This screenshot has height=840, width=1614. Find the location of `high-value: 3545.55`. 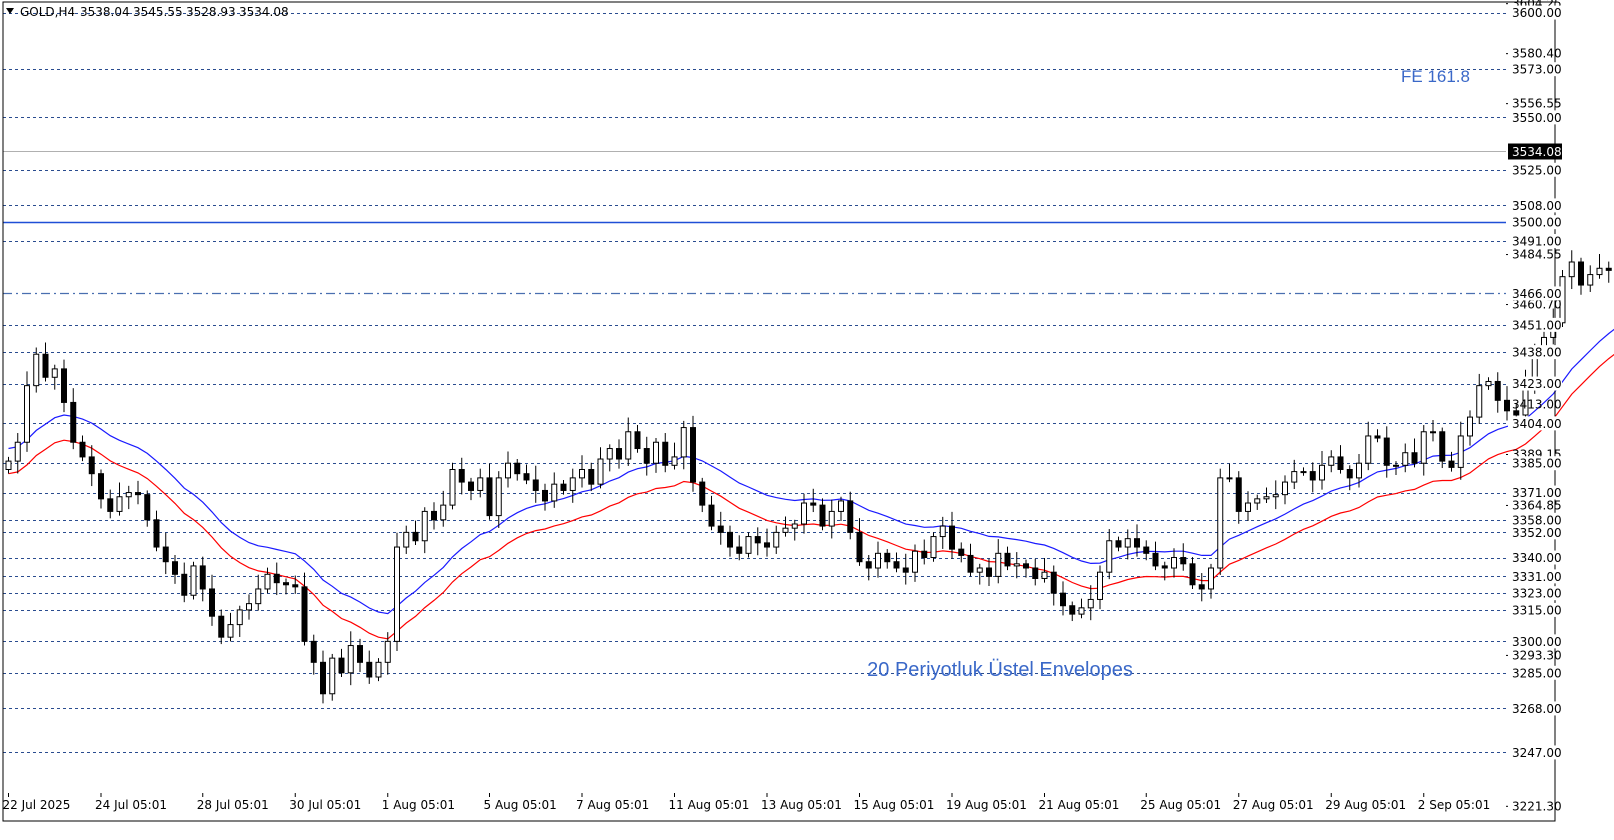

high-value: 3545.55 is located at coordinates (158, 12).